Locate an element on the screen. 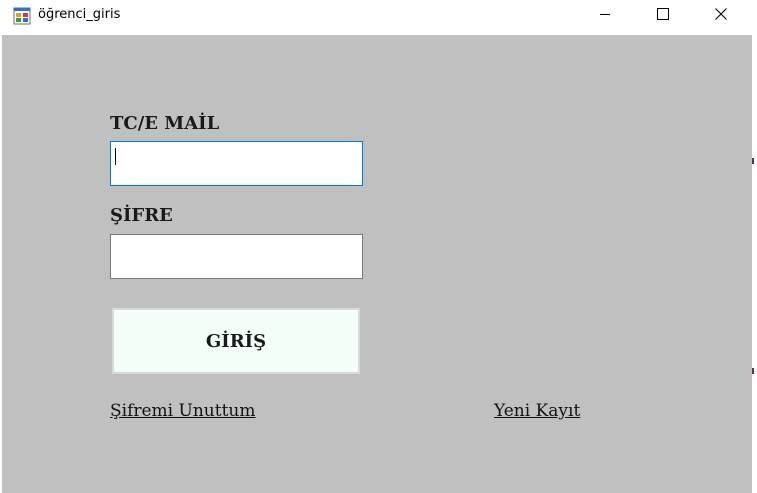 Image resolution: width=757 pixels, height=493 pixels. minimize-button is located at coordinates (605, 16).